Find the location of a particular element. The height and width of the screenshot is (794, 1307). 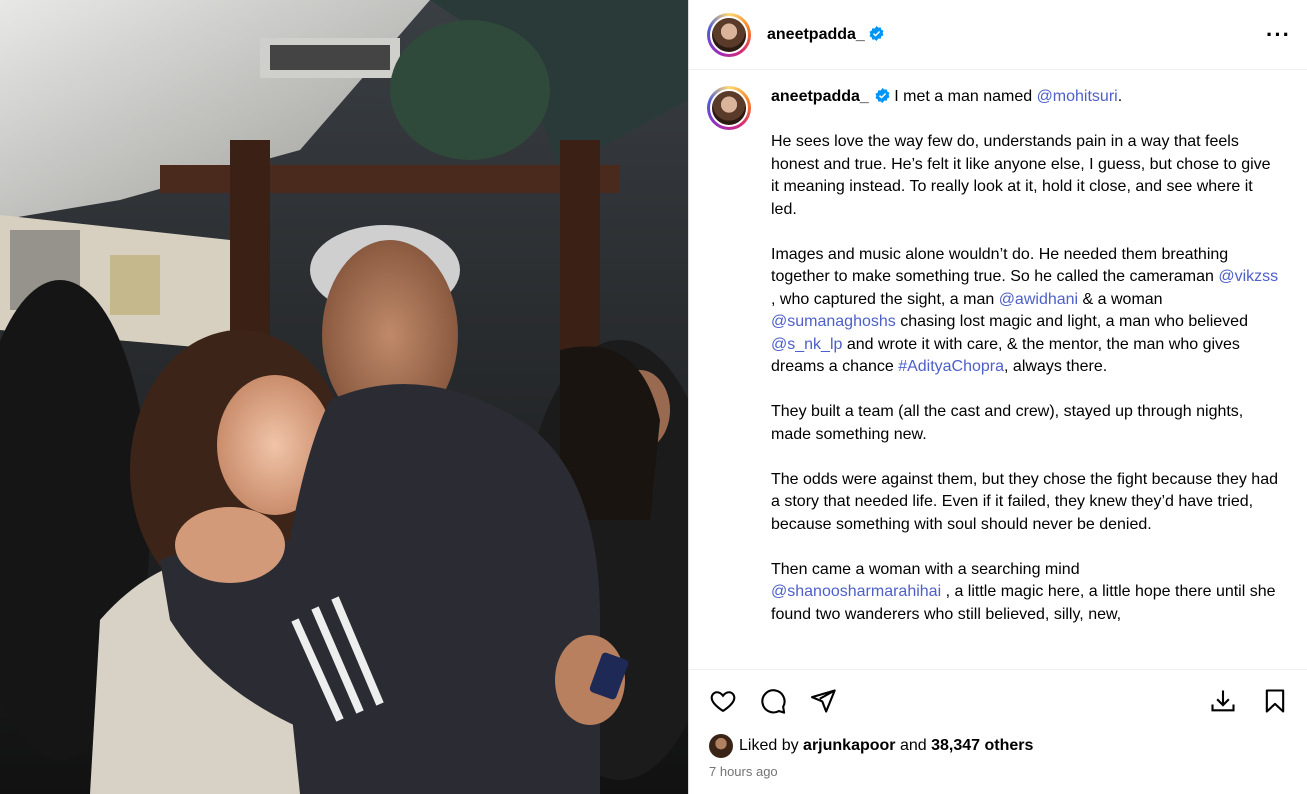

mention-awidhani: @awidhani is located at coordinates (1038, 299).